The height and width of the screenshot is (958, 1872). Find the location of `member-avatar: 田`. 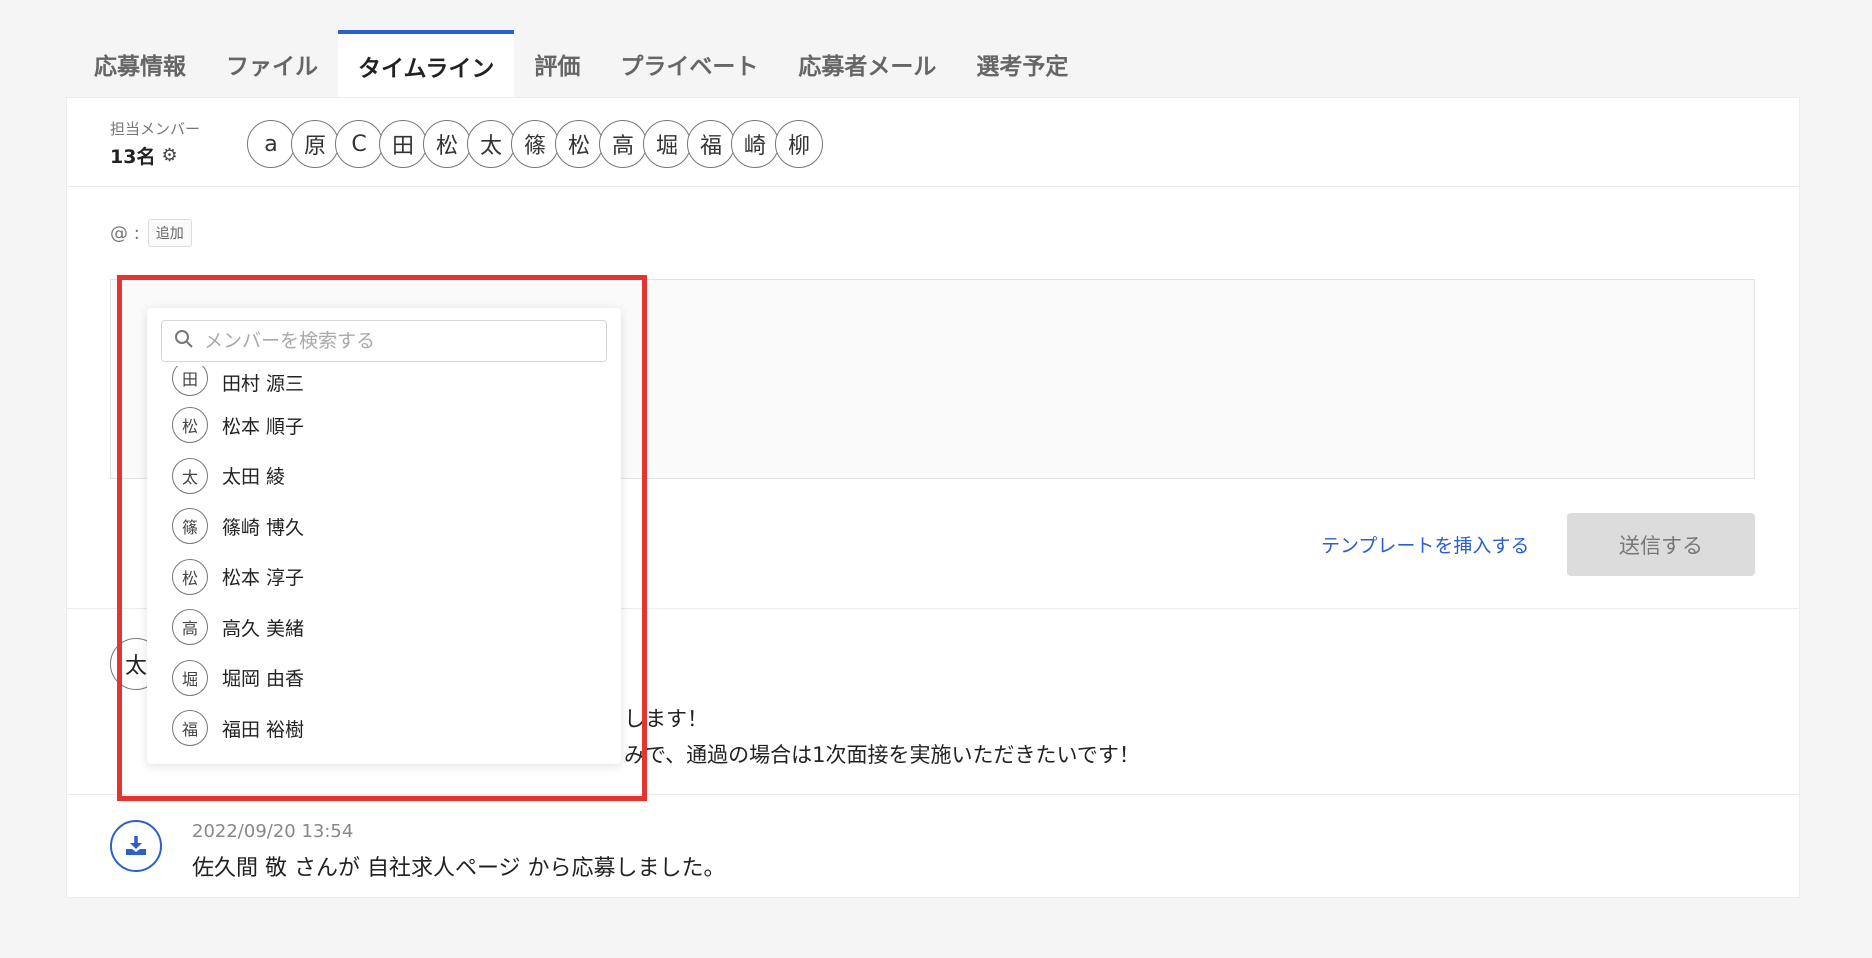

member-avatar: 田 is located at coordinates (403, 144).